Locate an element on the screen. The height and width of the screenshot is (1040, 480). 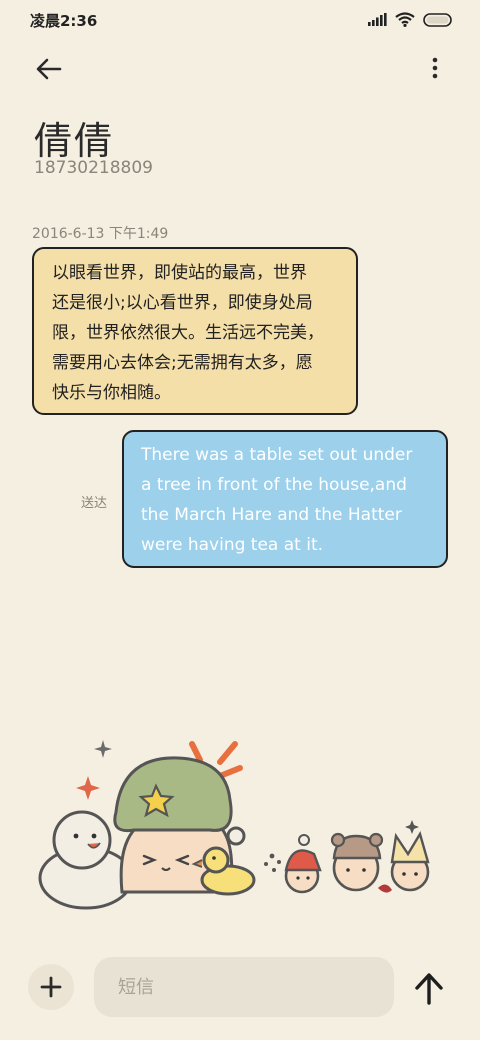
status-bar: 凌晨2:36 is located at coordinates (240, 20).